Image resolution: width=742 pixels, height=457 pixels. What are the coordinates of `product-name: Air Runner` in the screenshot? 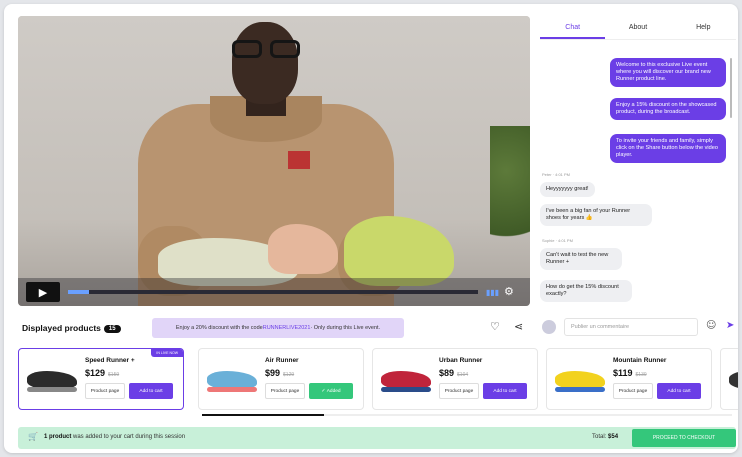 It's located at (282, 360).